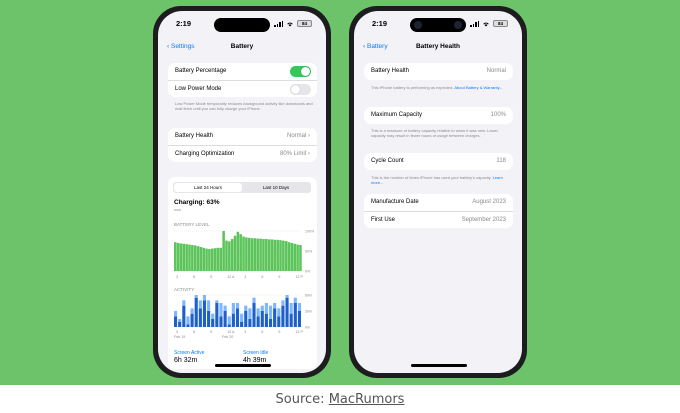  I want to click on wifi-icon, so click(290, 24).